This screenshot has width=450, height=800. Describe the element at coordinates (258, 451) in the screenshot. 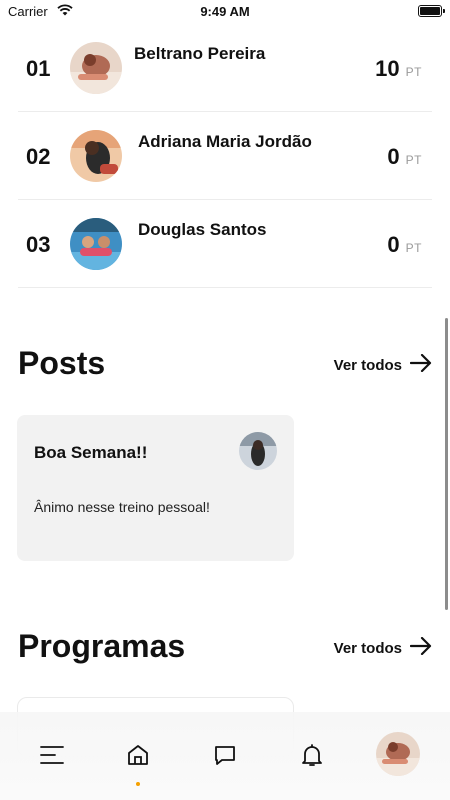

I see `post-author-avatar` at that location.